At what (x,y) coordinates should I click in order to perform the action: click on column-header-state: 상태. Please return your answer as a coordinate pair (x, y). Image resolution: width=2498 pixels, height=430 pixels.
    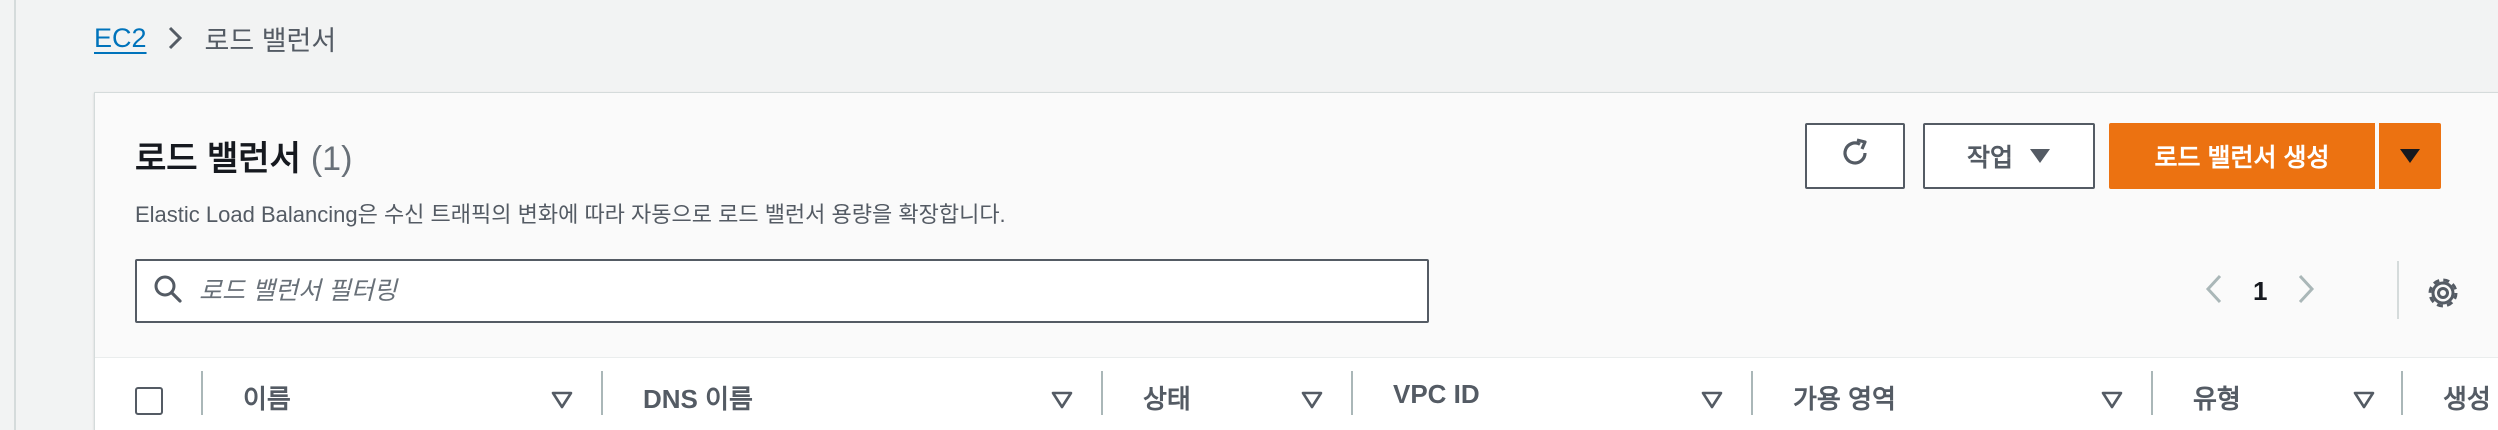
    Looking at the image, I should click on (1167, 397).